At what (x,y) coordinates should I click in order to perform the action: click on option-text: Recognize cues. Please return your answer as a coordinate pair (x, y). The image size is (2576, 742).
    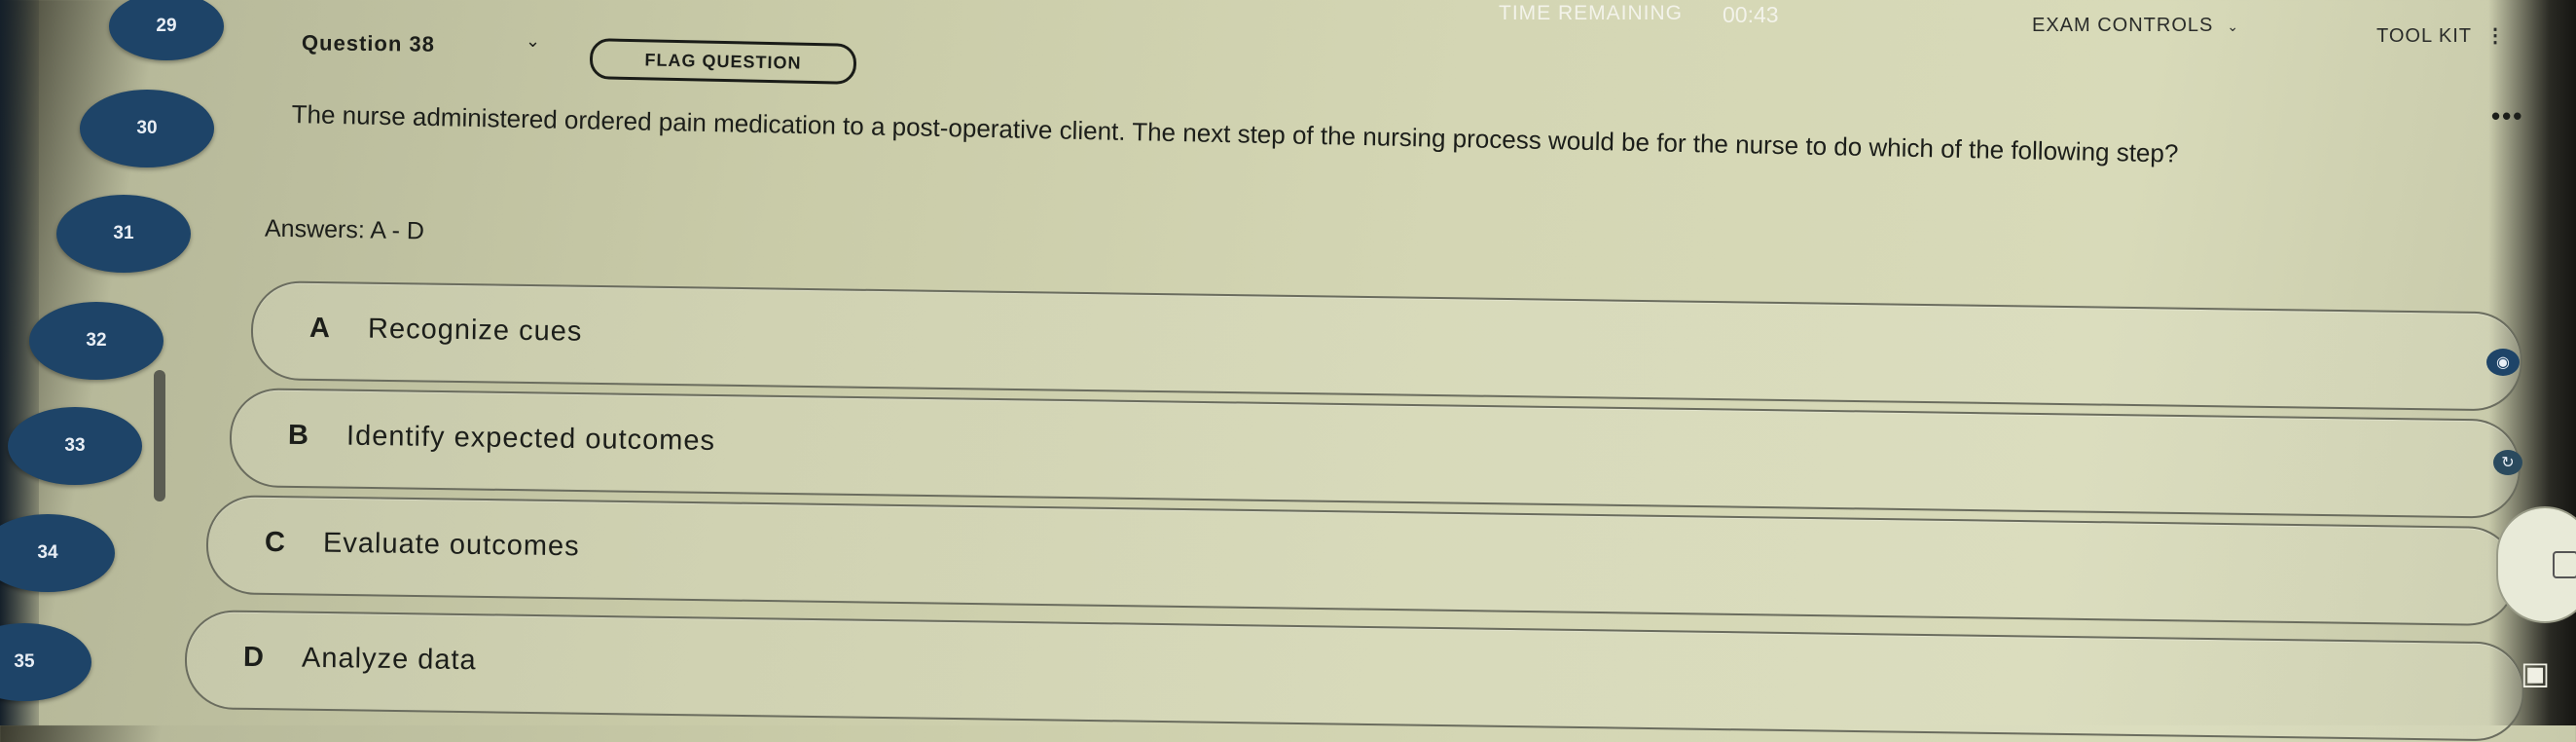
    Looking at the image, I should click on (475, 330).